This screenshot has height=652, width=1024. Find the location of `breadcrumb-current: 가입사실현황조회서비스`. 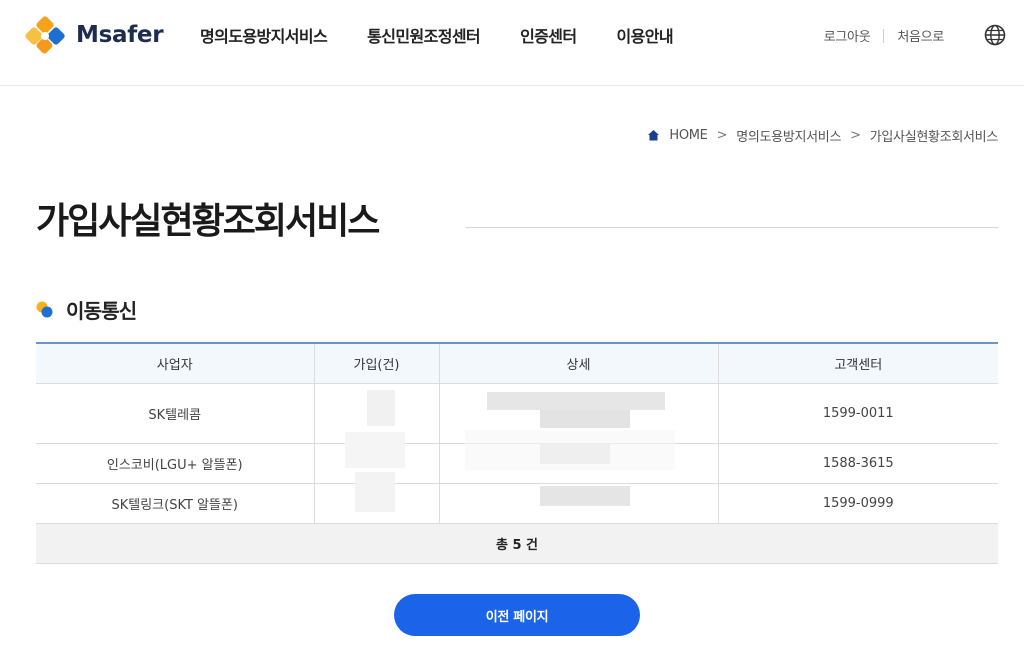

breadcrumb-current: 가입사실현황조회서비스 is located at coordinates (934, 137).